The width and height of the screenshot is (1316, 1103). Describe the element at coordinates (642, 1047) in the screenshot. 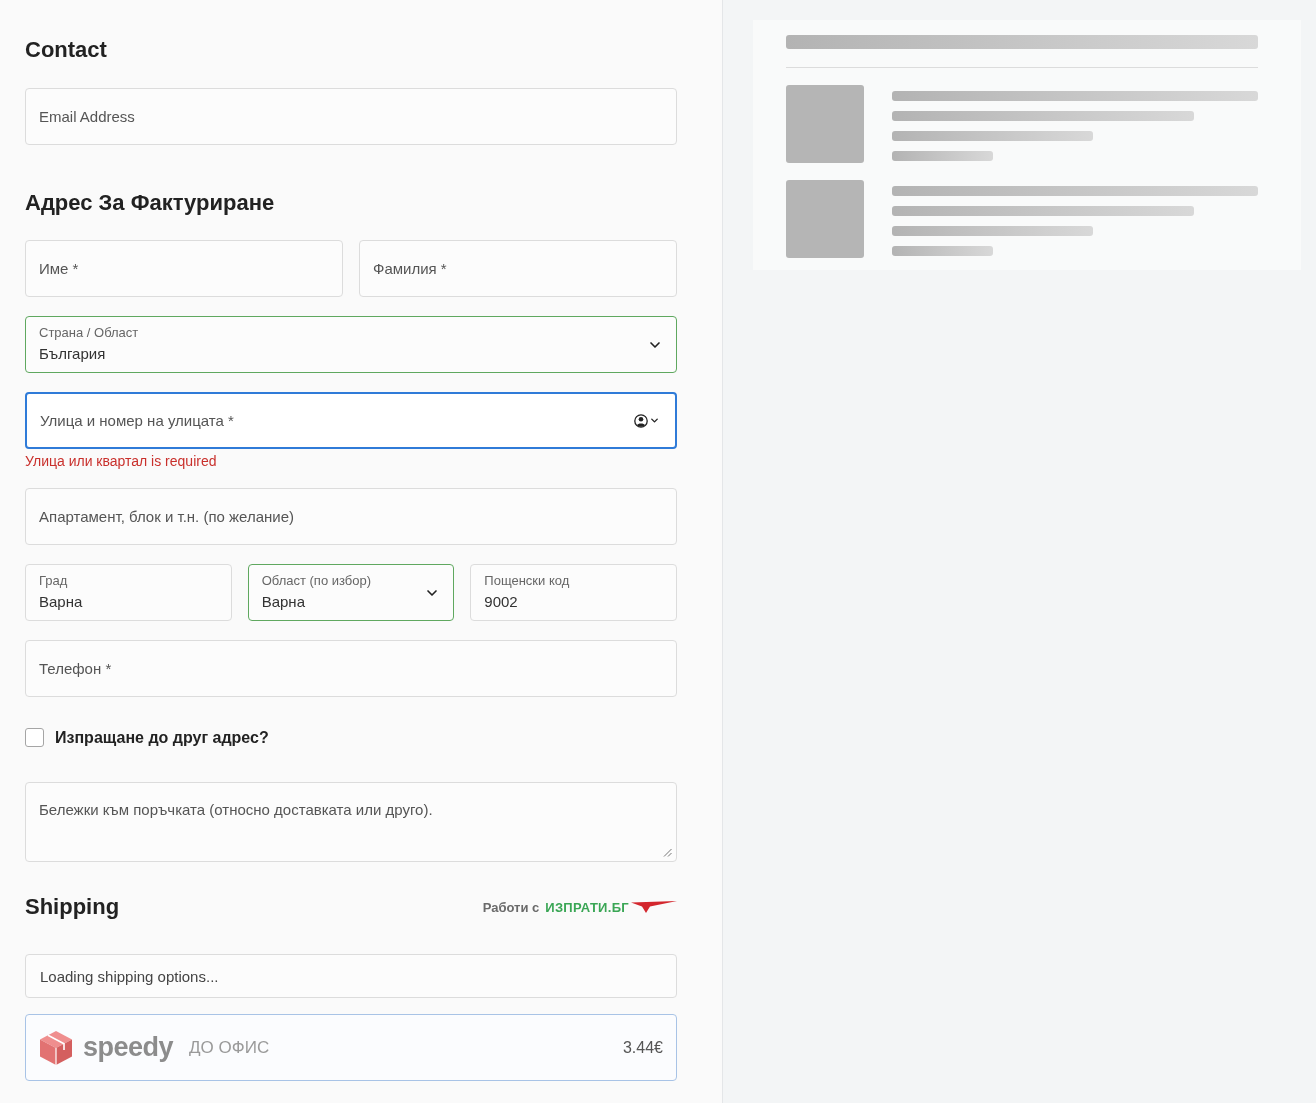

I see `price-text: 3.44€` at that location.